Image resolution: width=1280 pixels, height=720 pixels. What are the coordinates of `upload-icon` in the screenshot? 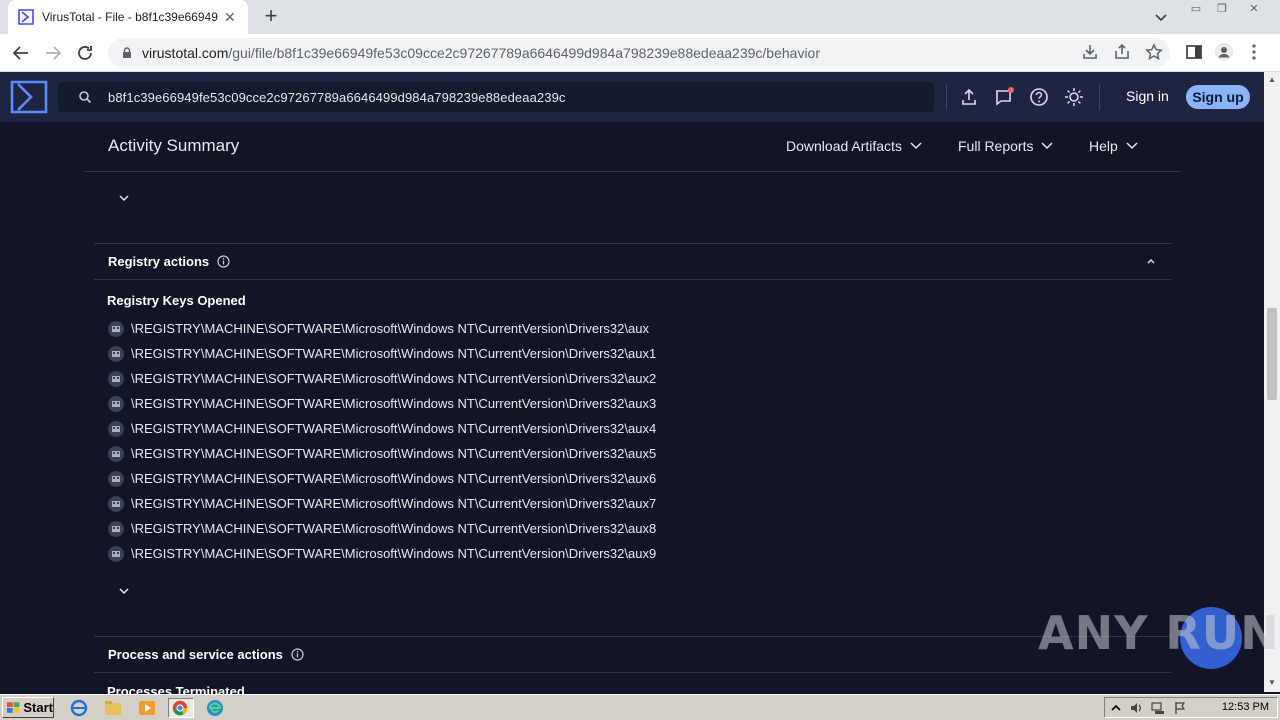 It's located at (969, 97).